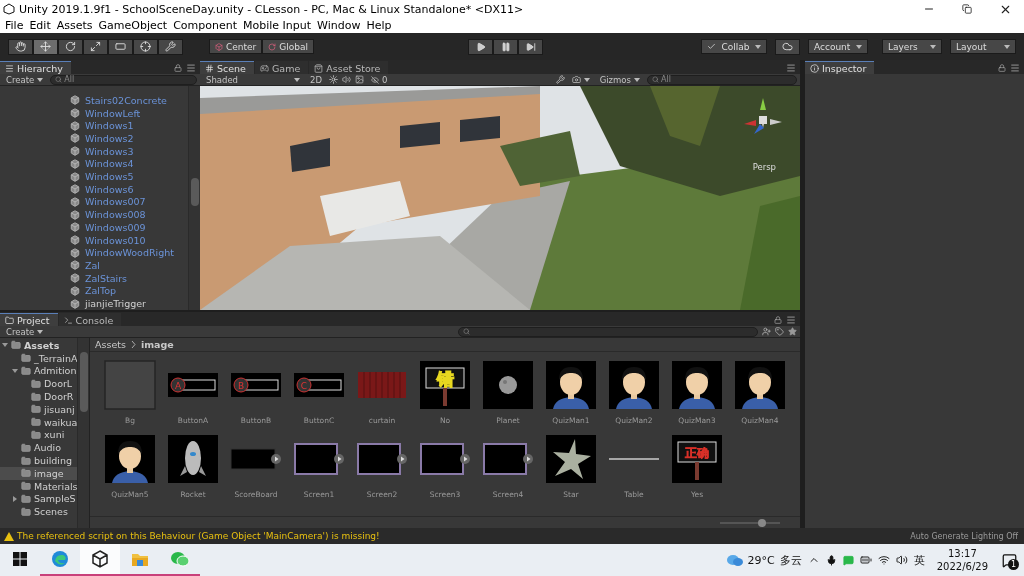 The image size is (1024, 576). What do you see at coordinates (90, 319) in the screenshot?
I see `panel-tab: Console` at bounding box center [90, 319].